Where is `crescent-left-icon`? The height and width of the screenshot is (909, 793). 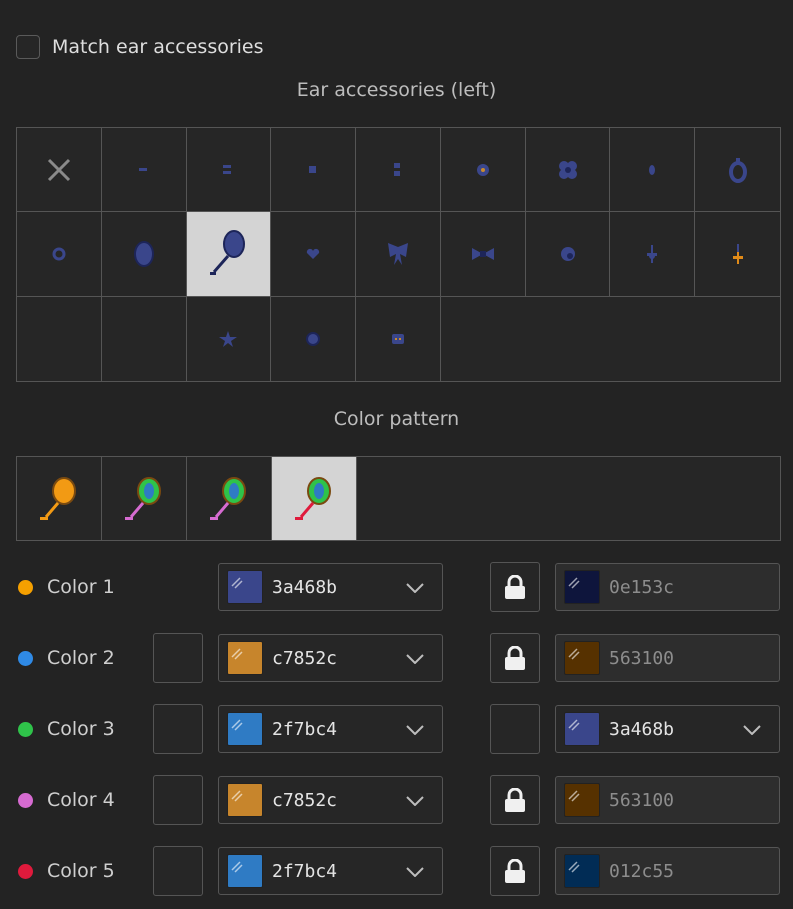
crescent-left-icon is located at coordinates (59, 339).